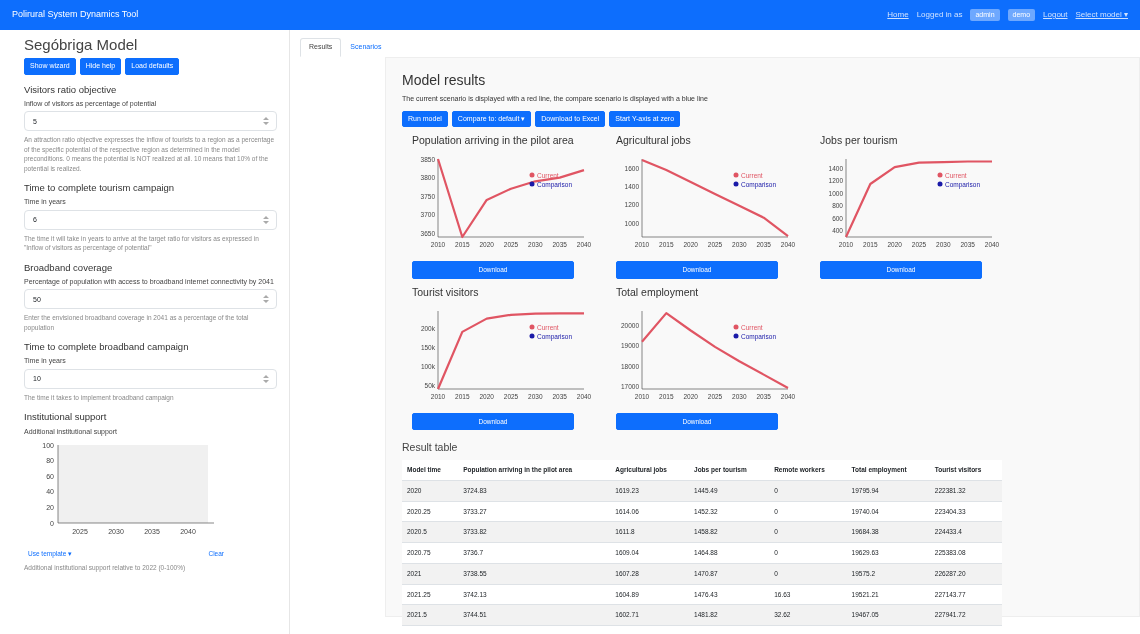 The image size is (1140, 634). I want to click on parameter-title: Time to complete tourism campaign, so click(100, 187).